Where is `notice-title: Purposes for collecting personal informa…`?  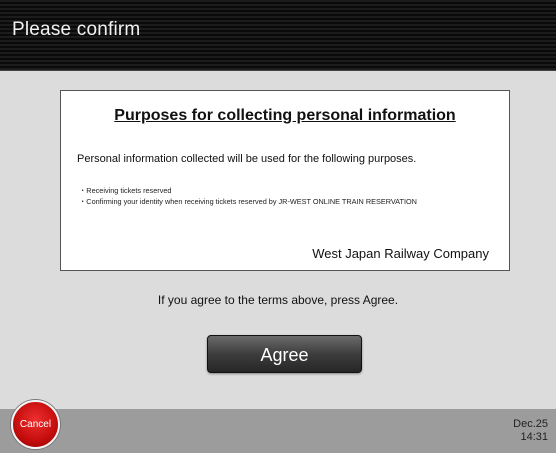 notice-title: Purposes for collecting personal informa… is located at coordinates (285, 115).